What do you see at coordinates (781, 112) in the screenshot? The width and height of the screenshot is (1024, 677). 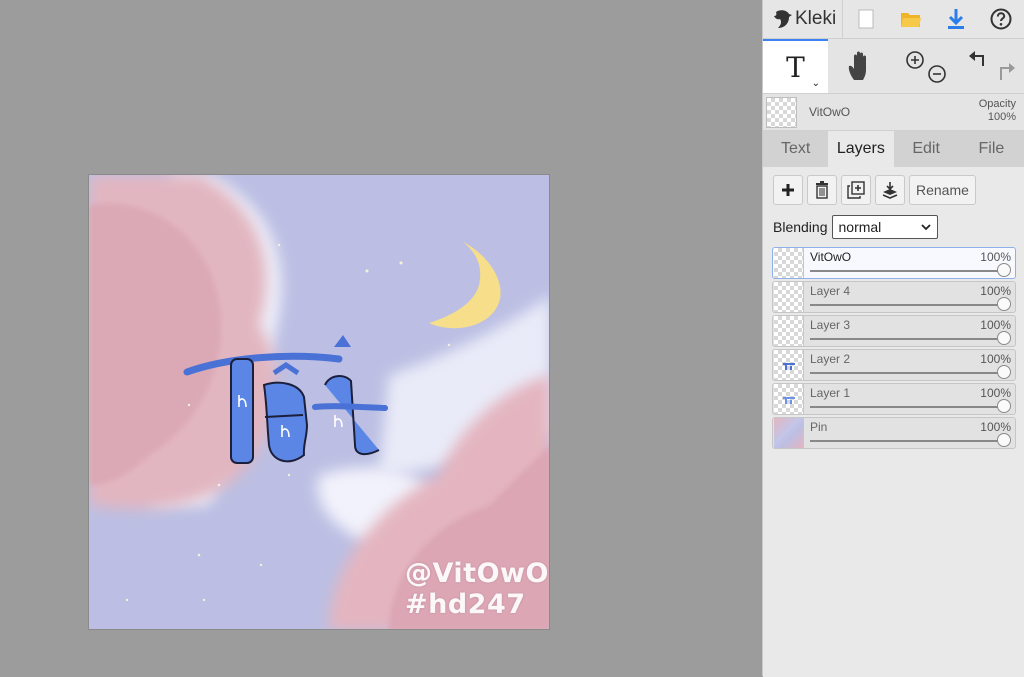 I see `active-layer-thumbnail` at bounding box center [781, 112].